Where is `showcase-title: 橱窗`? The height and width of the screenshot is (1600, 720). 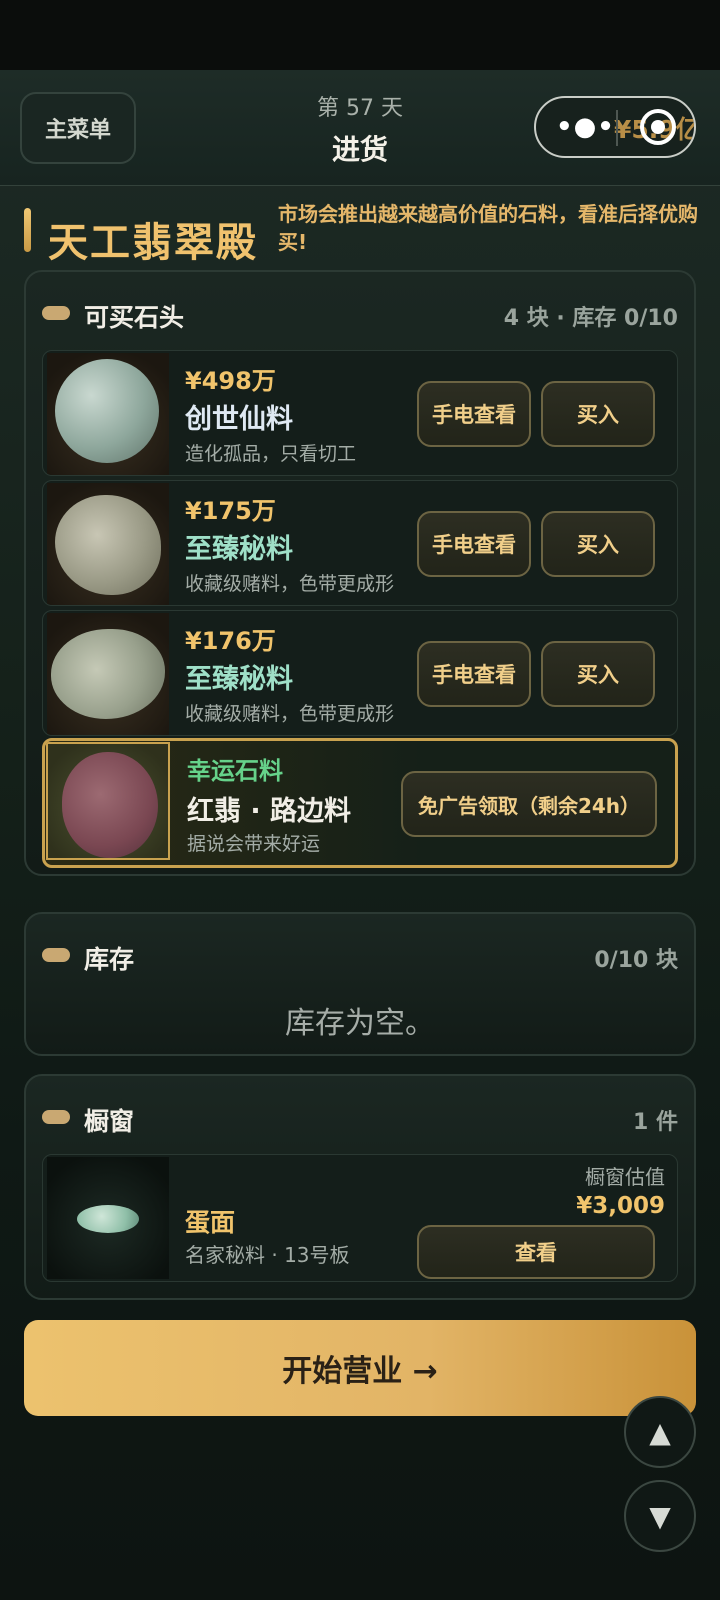 showcase-title: 橱窗 is located at coordinates (109, 1121).